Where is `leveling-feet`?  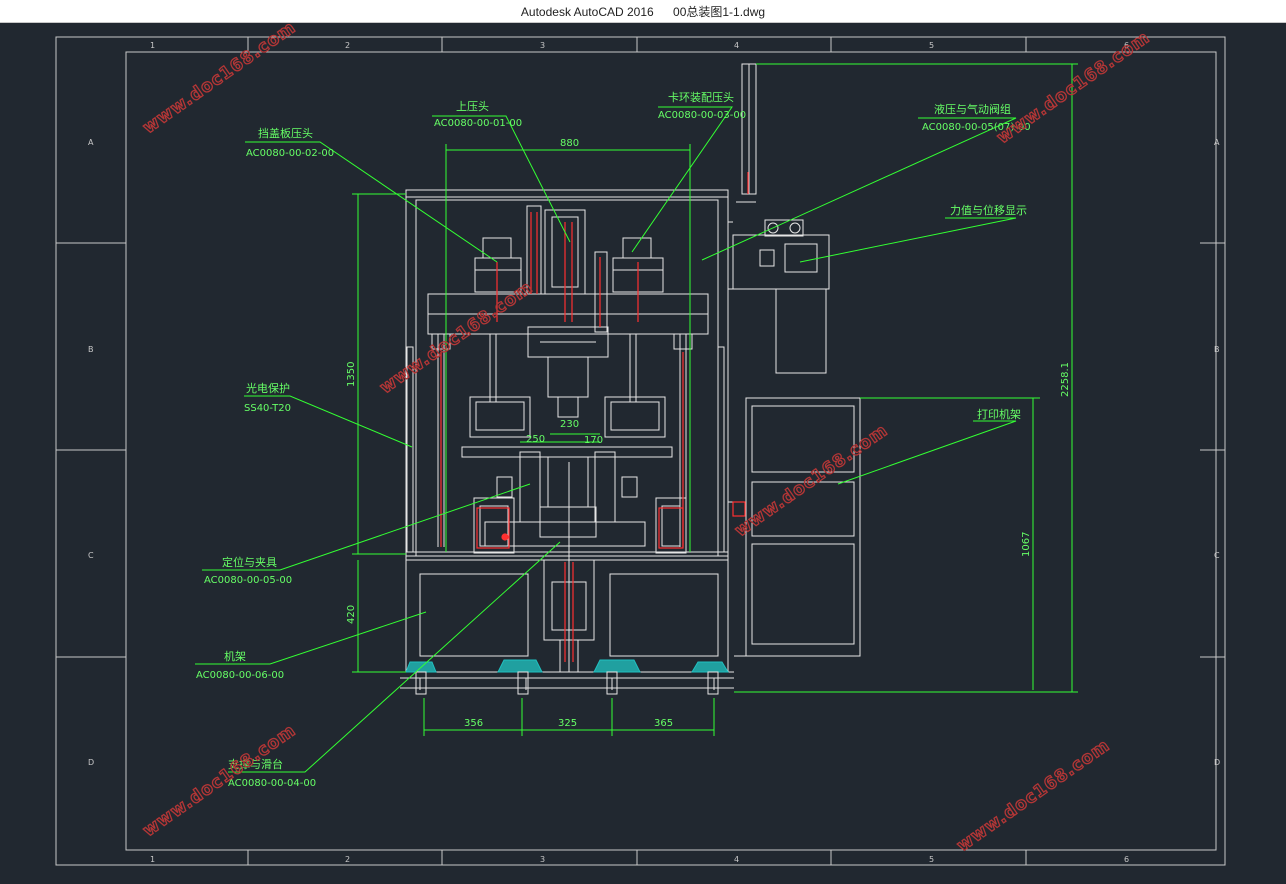
leveling-feet is located at coordinates (567, 677).